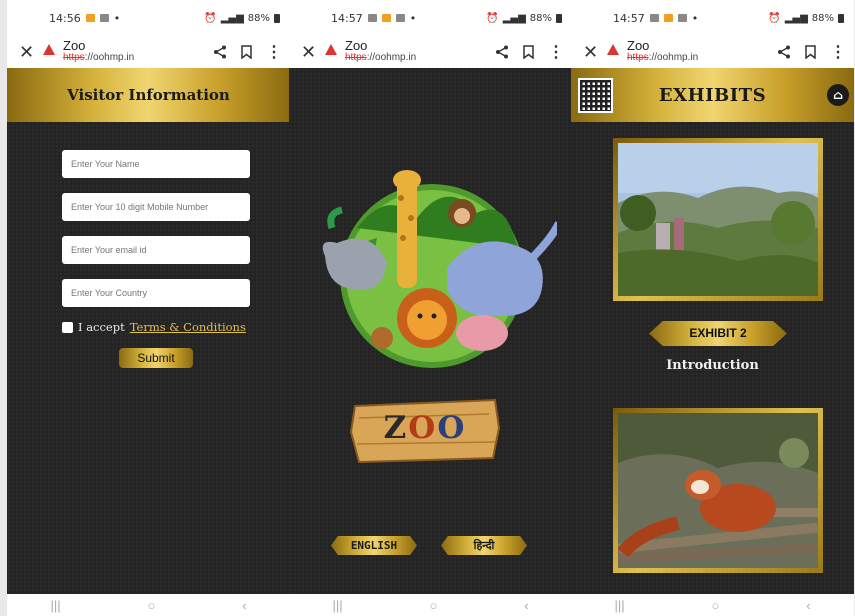  I want to click on mobile-input, so click(156, 207).